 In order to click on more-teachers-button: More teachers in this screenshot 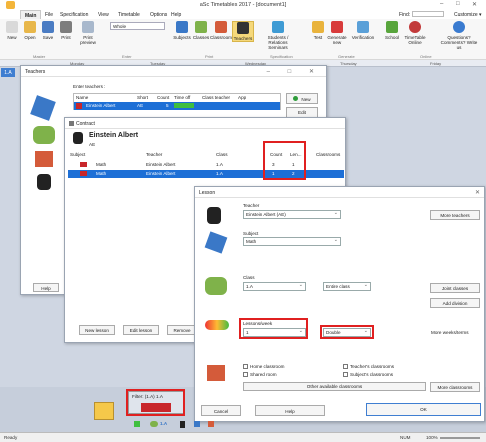, I will do `click(455, 215)`.